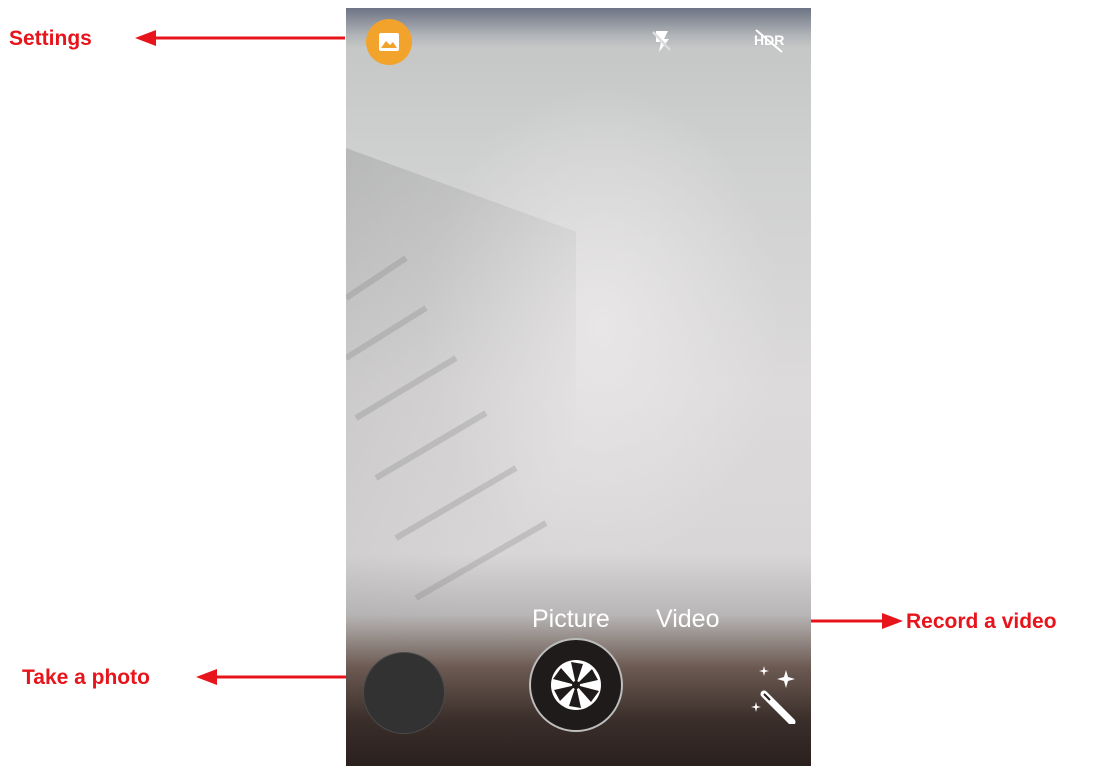 This screenshot has width=1102, height=773. I want to click on hdr-off-icon, so click(769, 41).